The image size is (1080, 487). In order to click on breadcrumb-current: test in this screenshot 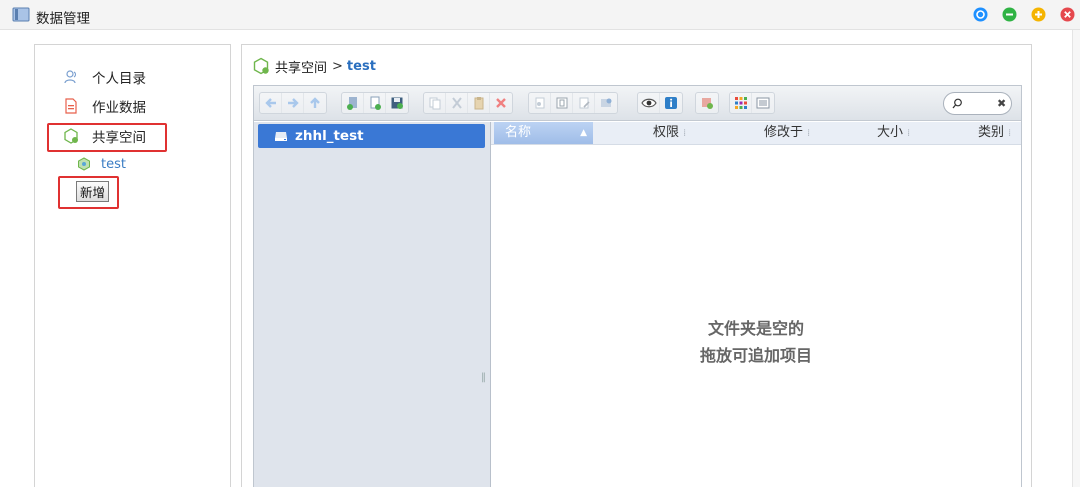, I will do `click(361, 66)`.